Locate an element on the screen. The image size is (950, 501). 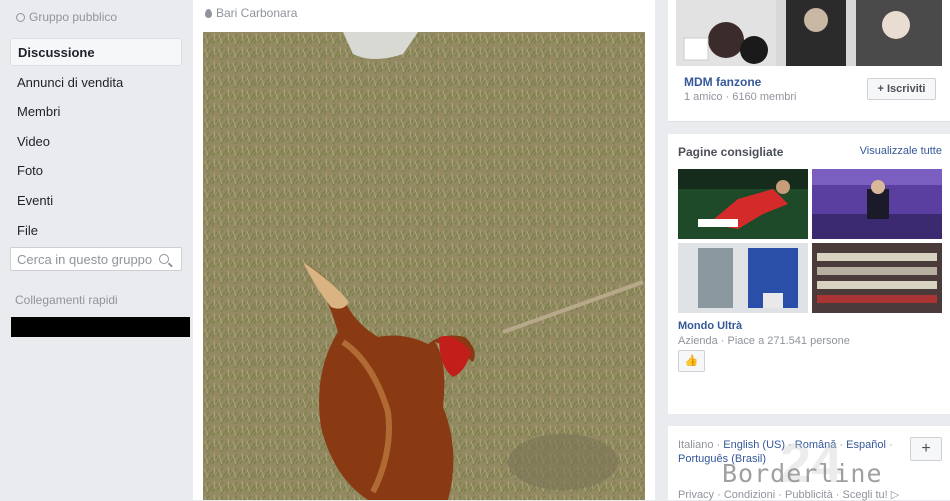
nav-item-eventi: Eventi is located at coordinates (96, 201).